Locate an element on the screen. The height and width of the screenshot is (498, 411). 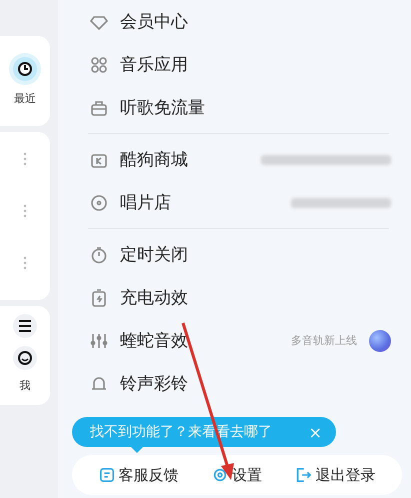
sidebar-label: 我 is located at coordinates (25, 385).